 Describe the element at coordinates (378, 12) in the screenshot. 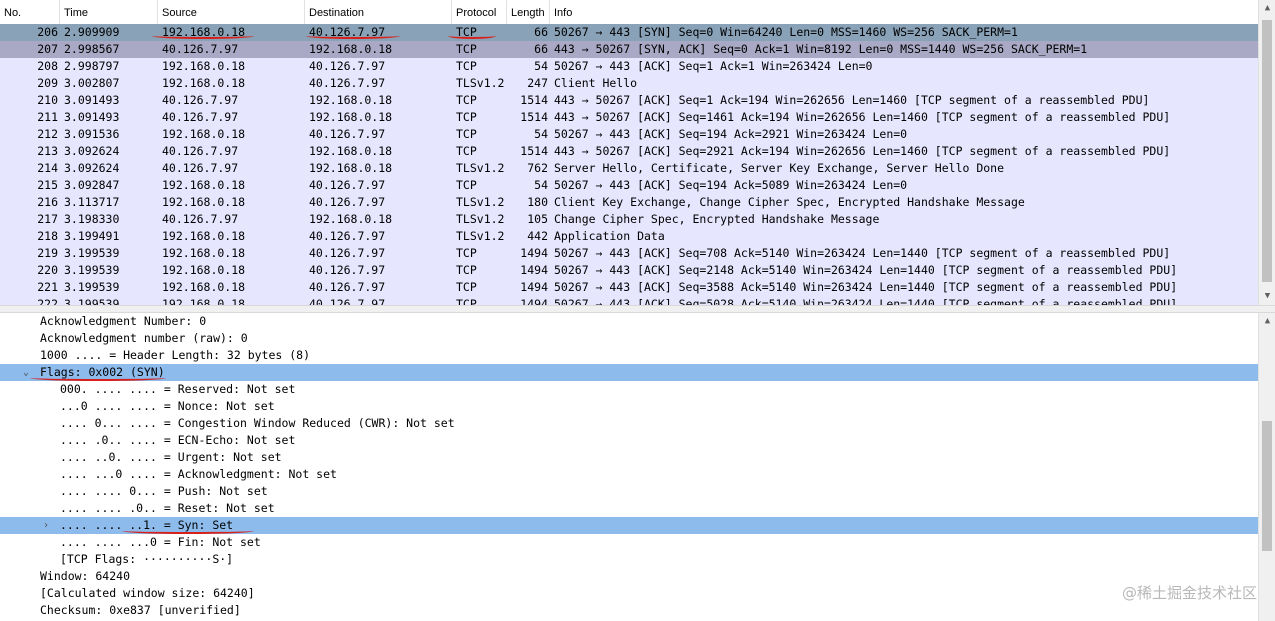

I see `column-header-destination: Destination` at that location.